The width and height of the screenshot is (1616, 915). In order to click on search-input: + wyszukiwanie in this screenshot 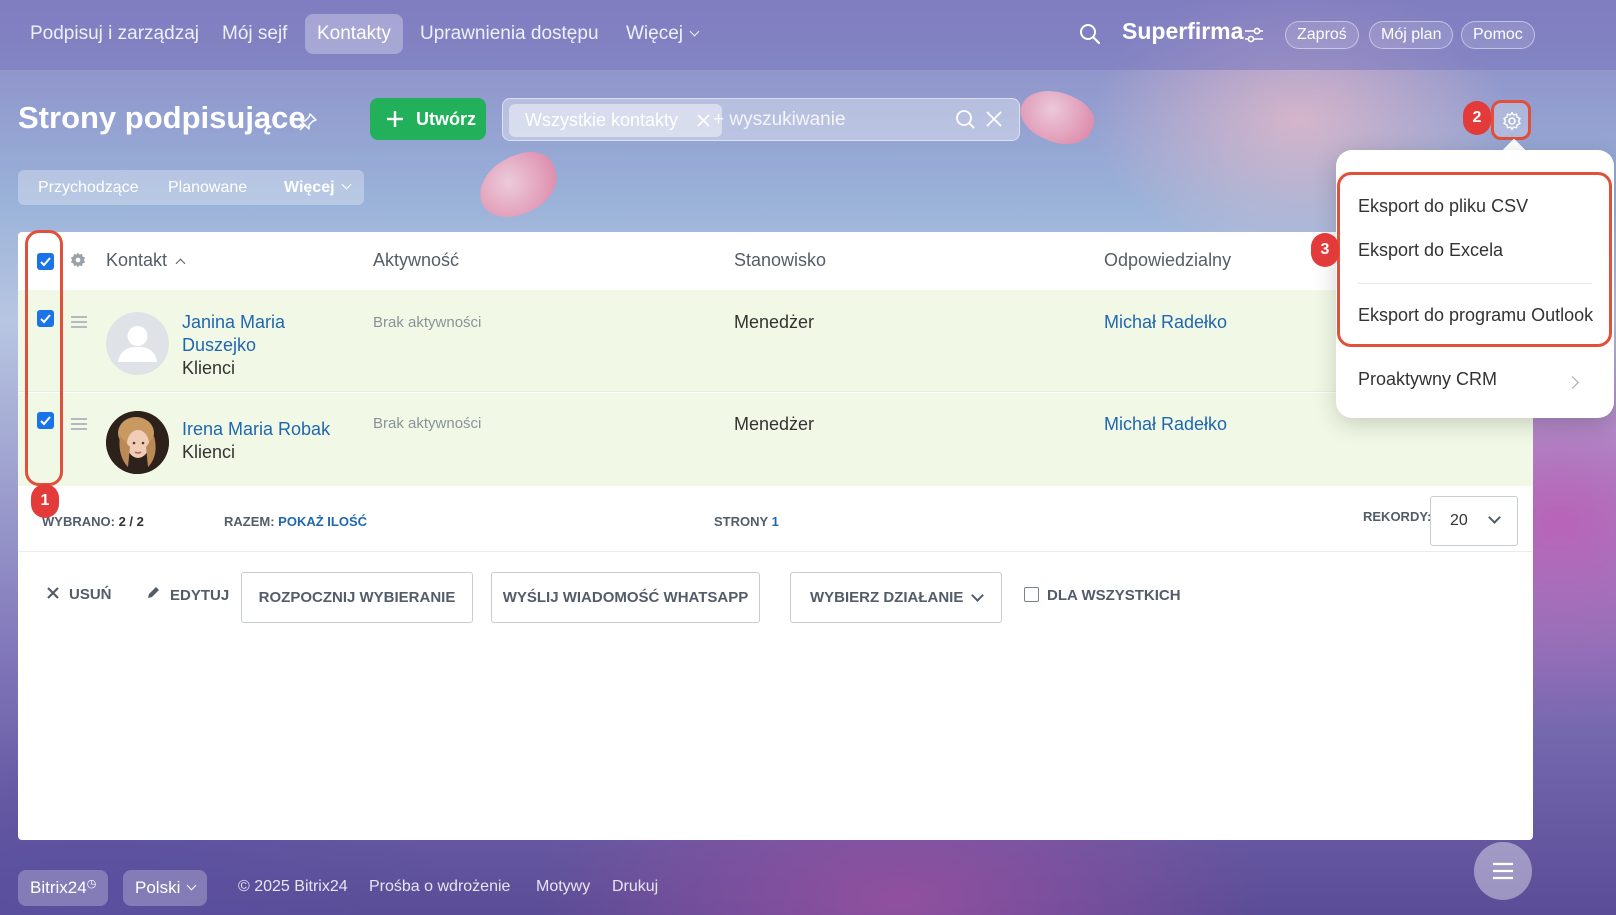, I will do `click(779, 119)`.